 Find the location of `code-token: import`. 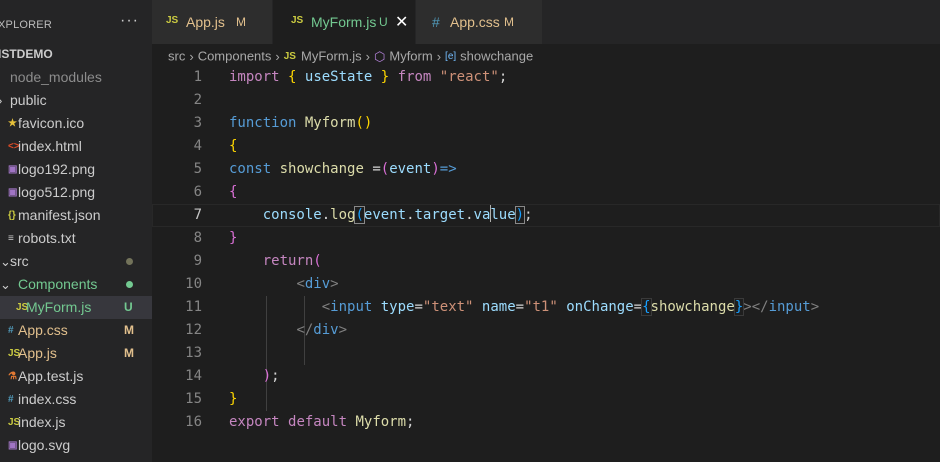

code-token: import is located at coordinates (254, 77).